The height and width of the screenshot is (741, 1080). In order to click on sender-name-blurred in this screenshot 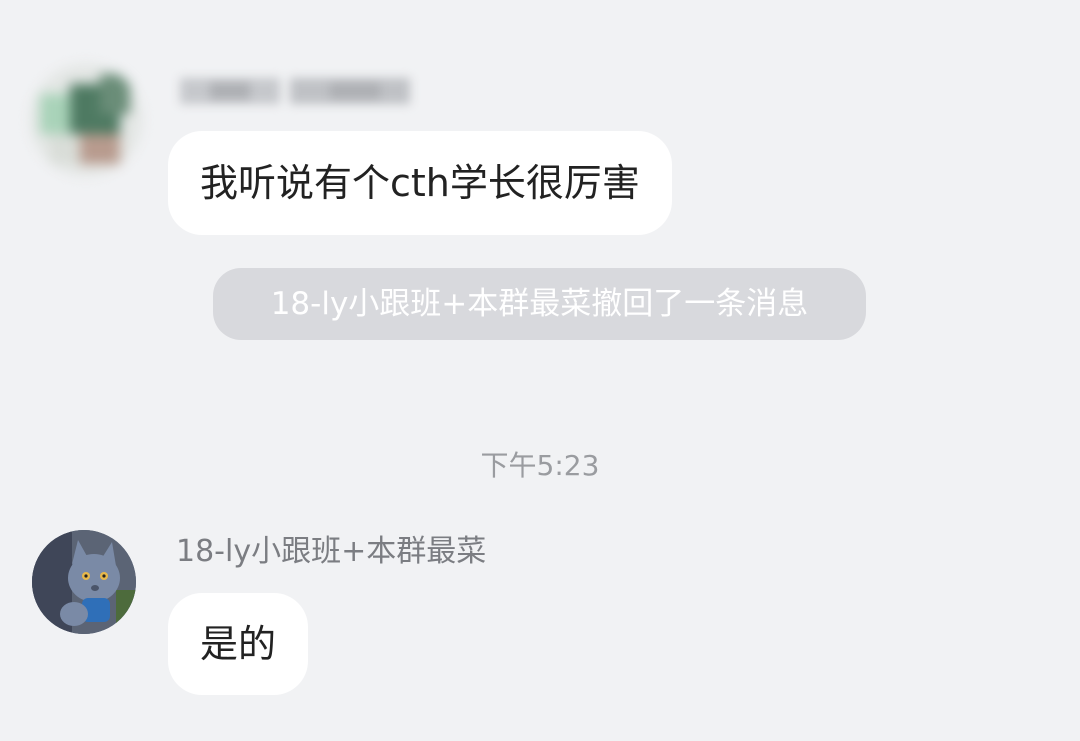, I will do `click(300, 91)`.